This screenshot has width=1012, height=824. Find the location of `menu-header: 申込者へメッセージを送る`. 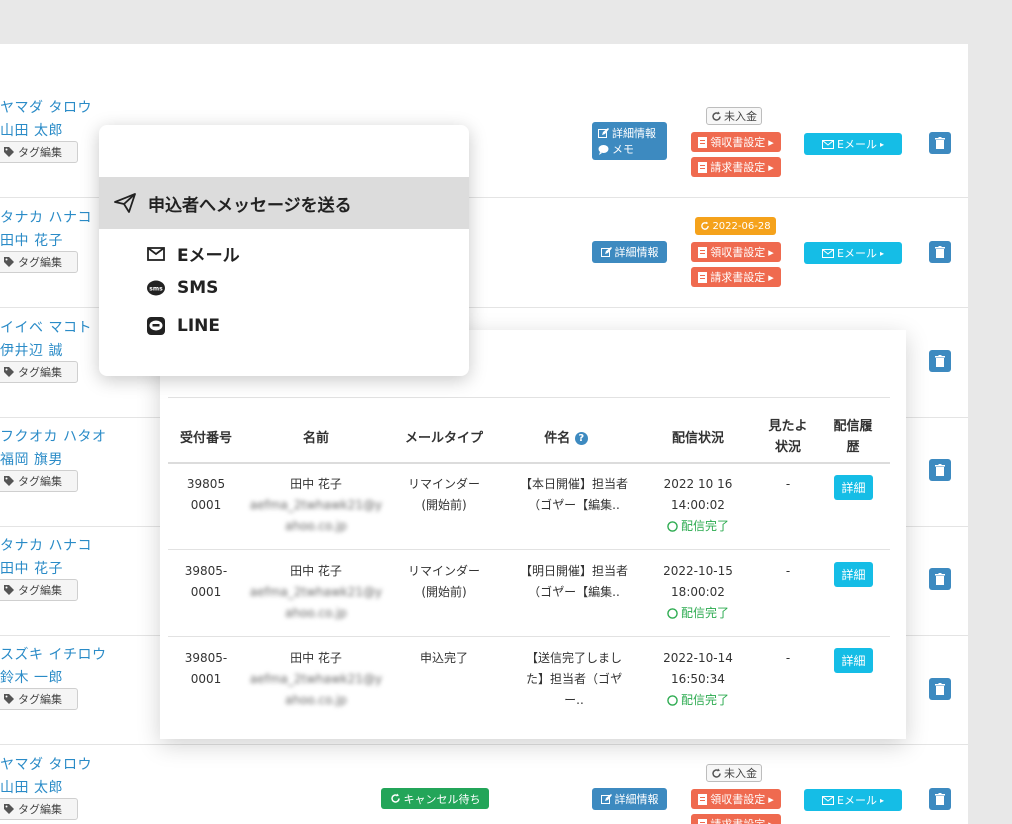

menu-header: 申込者へメッセージを送る is located at coordinates (284, 203).